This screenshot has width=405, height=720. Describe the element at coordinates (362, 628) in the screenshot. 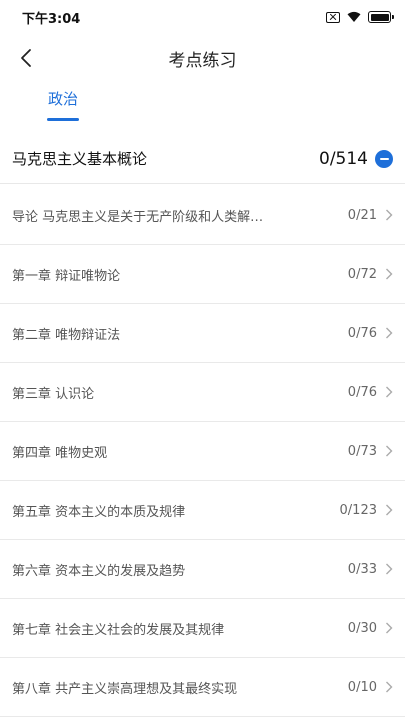

I see `chapter-progress: 0/30` at that location.